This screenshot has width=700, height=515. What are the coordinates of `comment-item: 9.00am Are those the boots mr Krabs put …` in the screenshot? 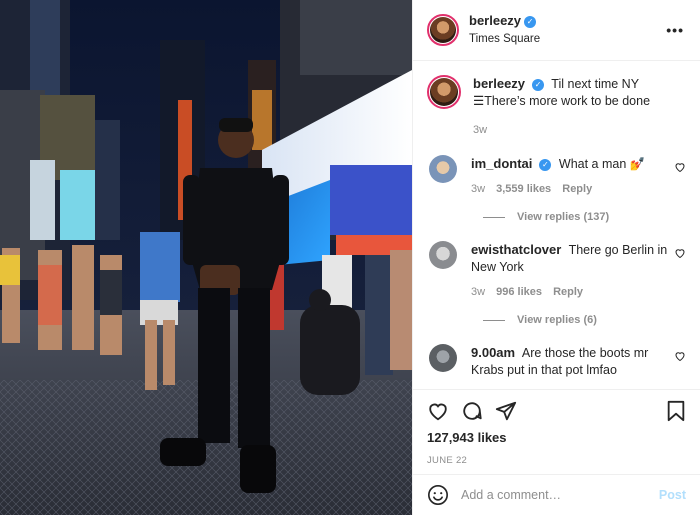 It's located at (556, 361).